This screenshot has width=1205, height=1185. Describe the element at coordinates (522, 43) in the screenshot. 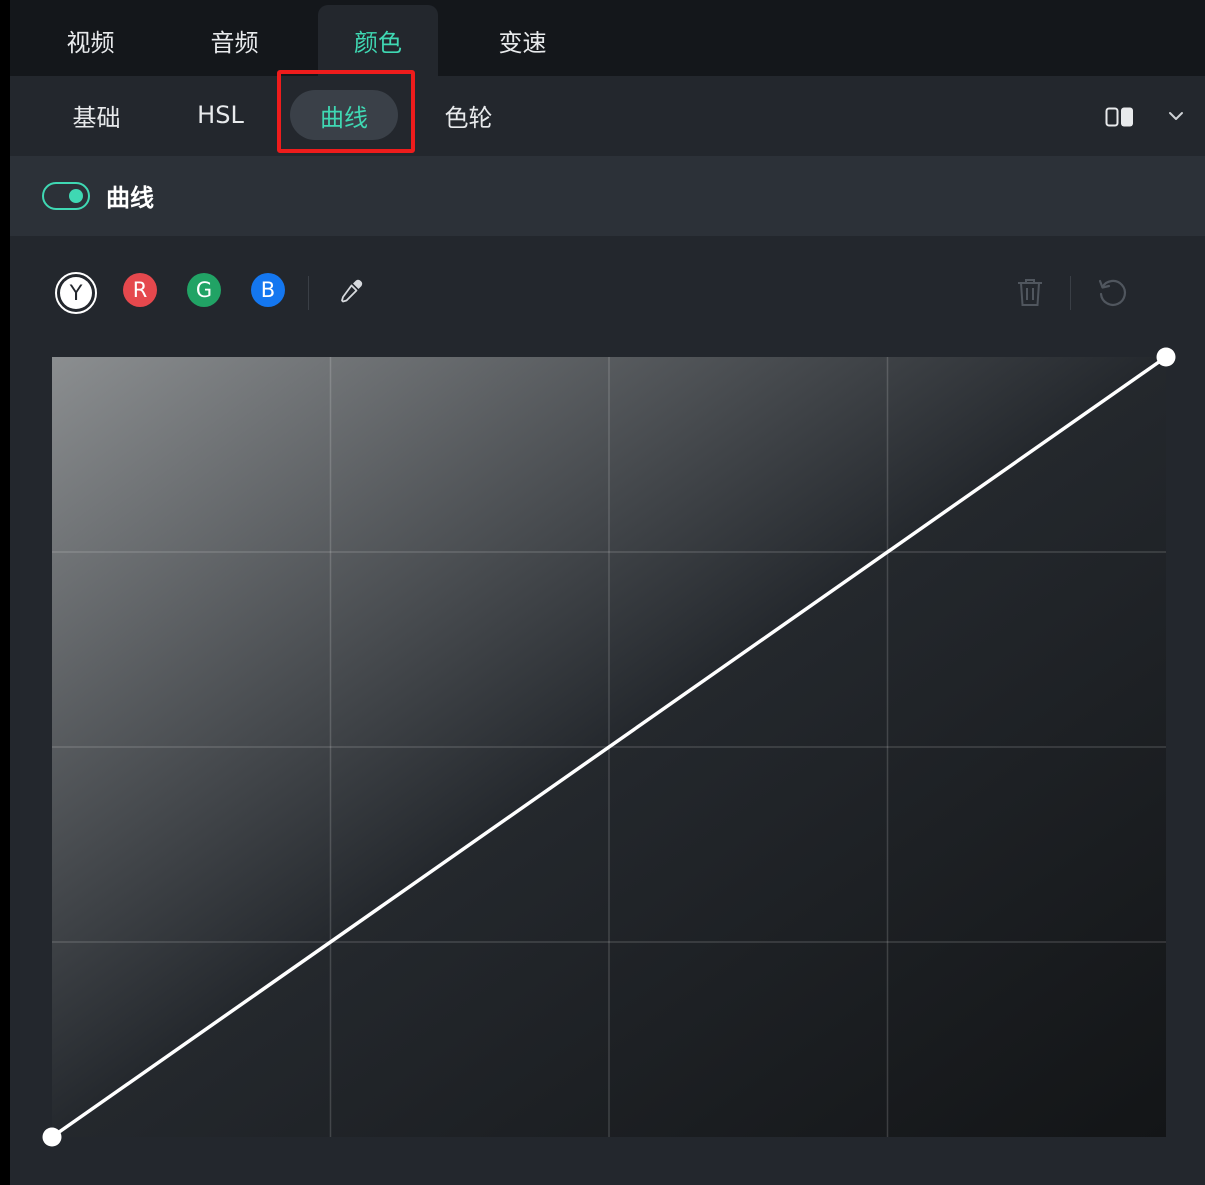

I see `tab-speed-label: 变速` at that location.